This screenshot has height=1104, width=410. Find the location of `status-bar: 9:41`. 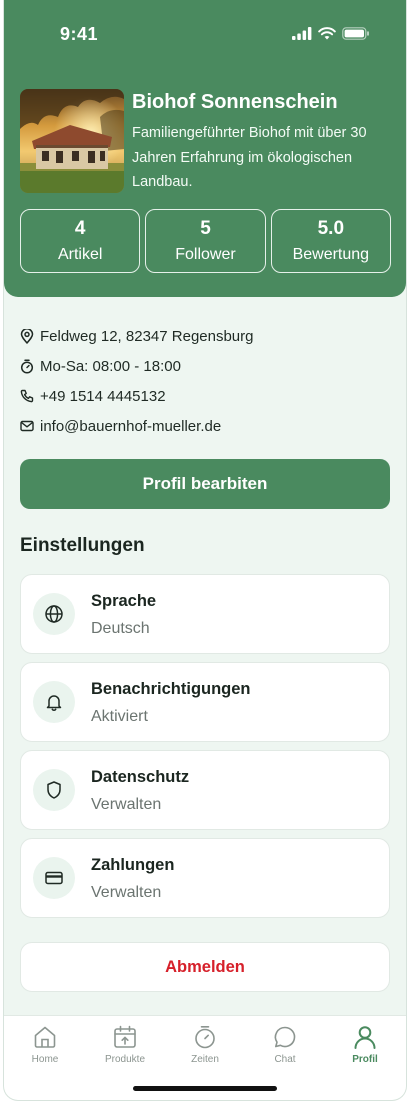

status-bar: 9:41 is located at coordinates (205, 35).